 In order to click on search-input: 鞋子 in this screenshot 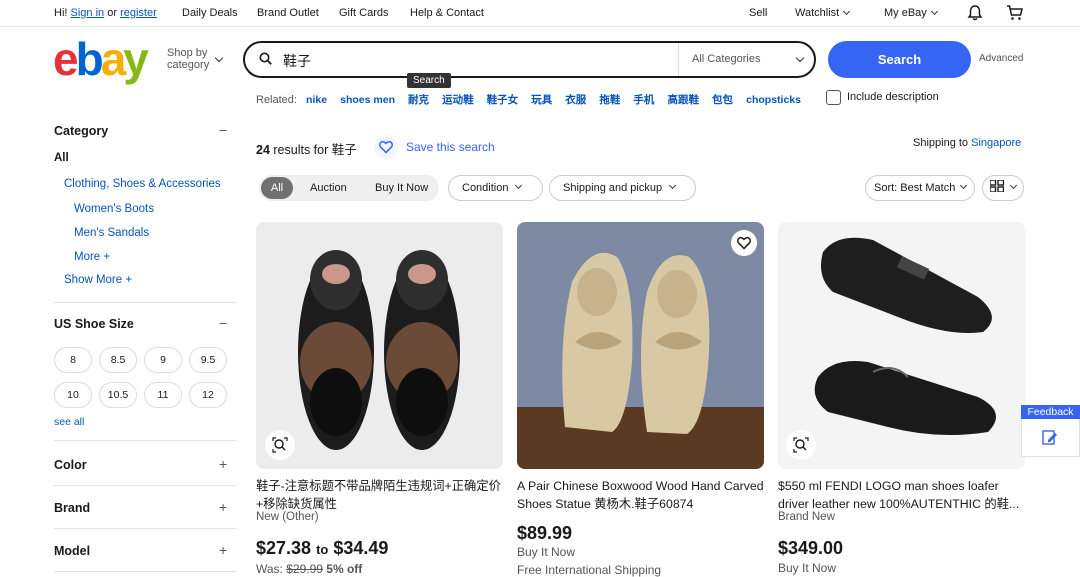, I will do `click(297, 61)`.